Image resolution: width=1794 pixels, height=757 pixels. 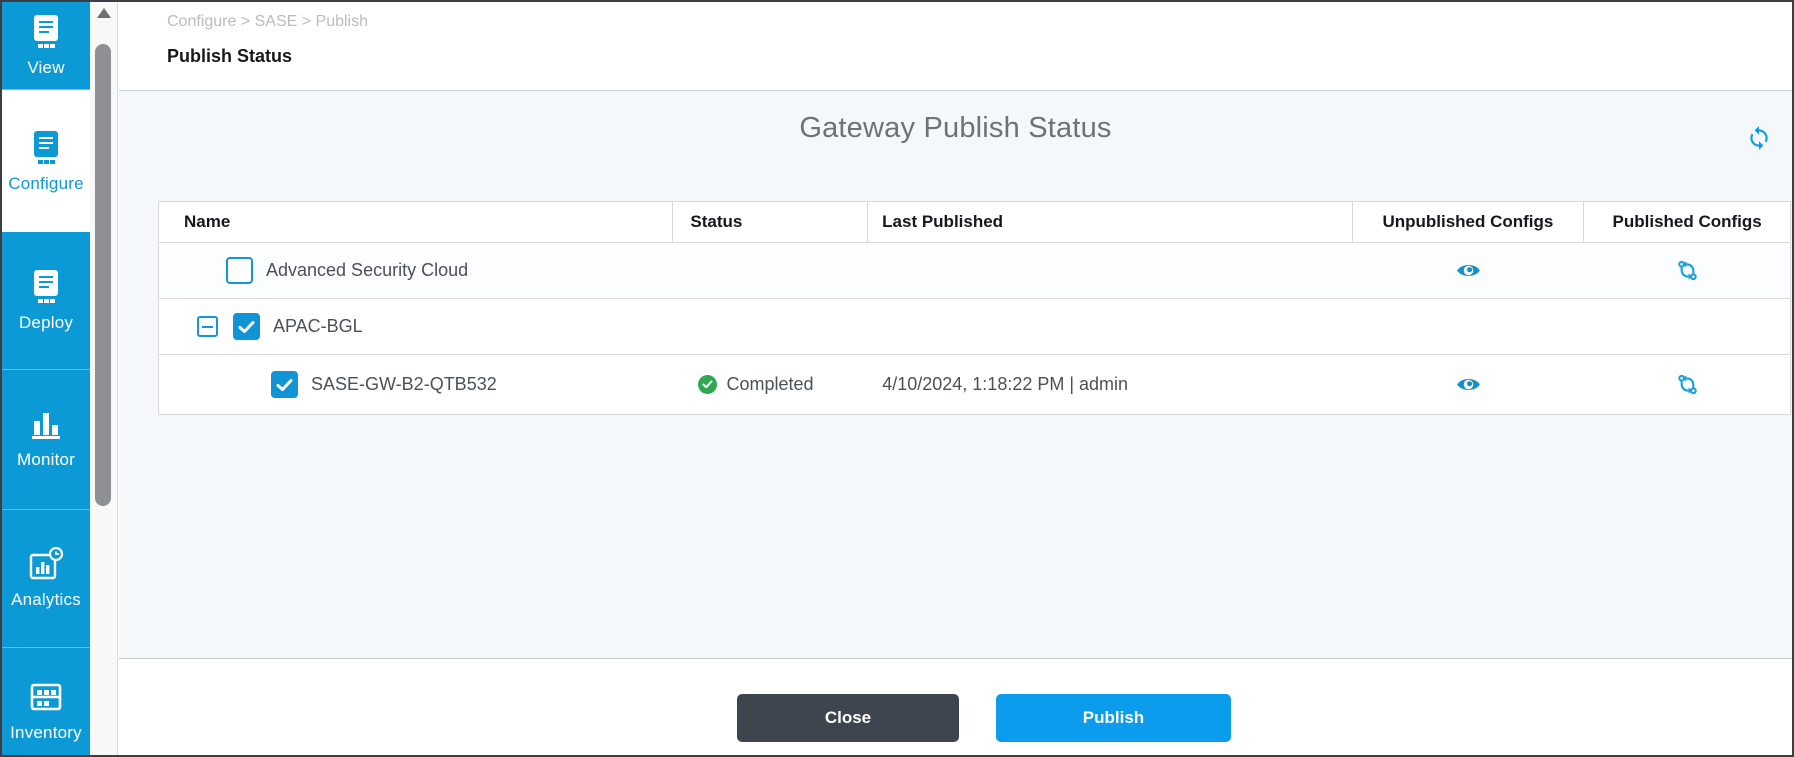 What do you see at coordinates (103, 275) in the screenshot?
I see `scrollbar-thumb` at bounding box center [103, 275].